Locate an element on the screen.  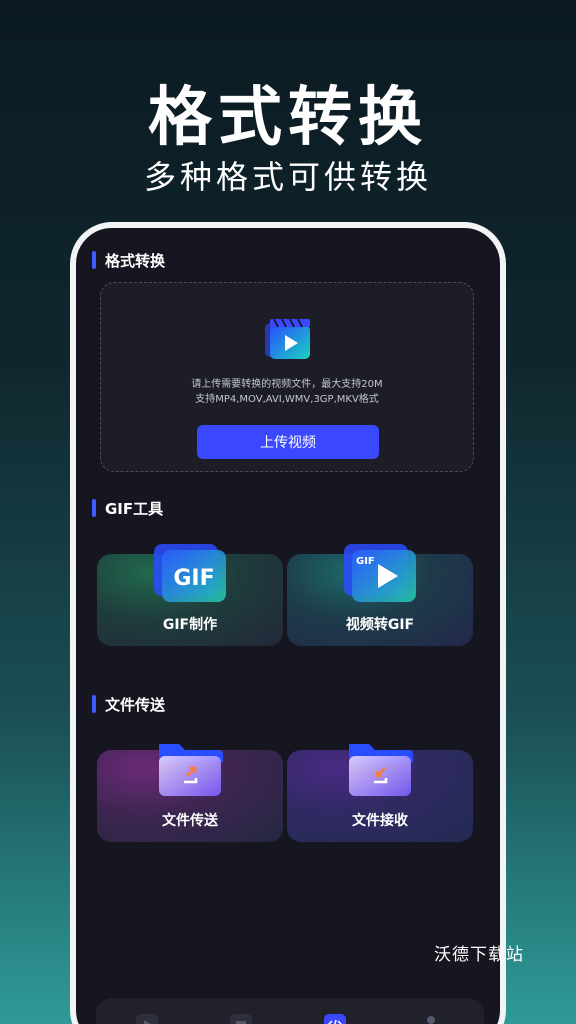
folder-receive-icon is located at coordinates (381, 770).